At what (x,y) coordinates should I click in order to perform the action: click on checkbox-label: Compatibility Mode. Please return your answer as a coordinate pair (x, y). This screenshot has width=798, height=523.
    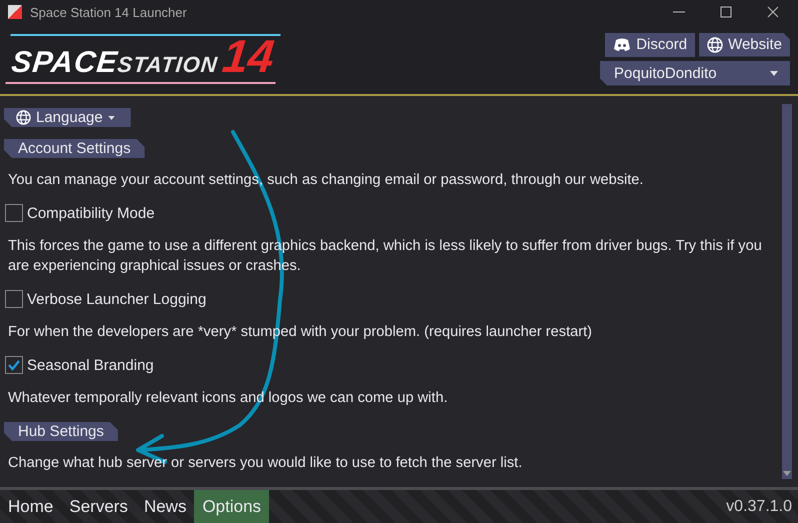
    Looking at the image, I should click on (91, 213).